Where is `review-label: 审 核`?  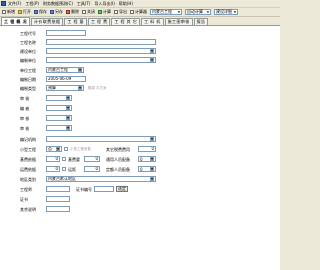 review-label: 审 核 is located at coordinates (25, 118).